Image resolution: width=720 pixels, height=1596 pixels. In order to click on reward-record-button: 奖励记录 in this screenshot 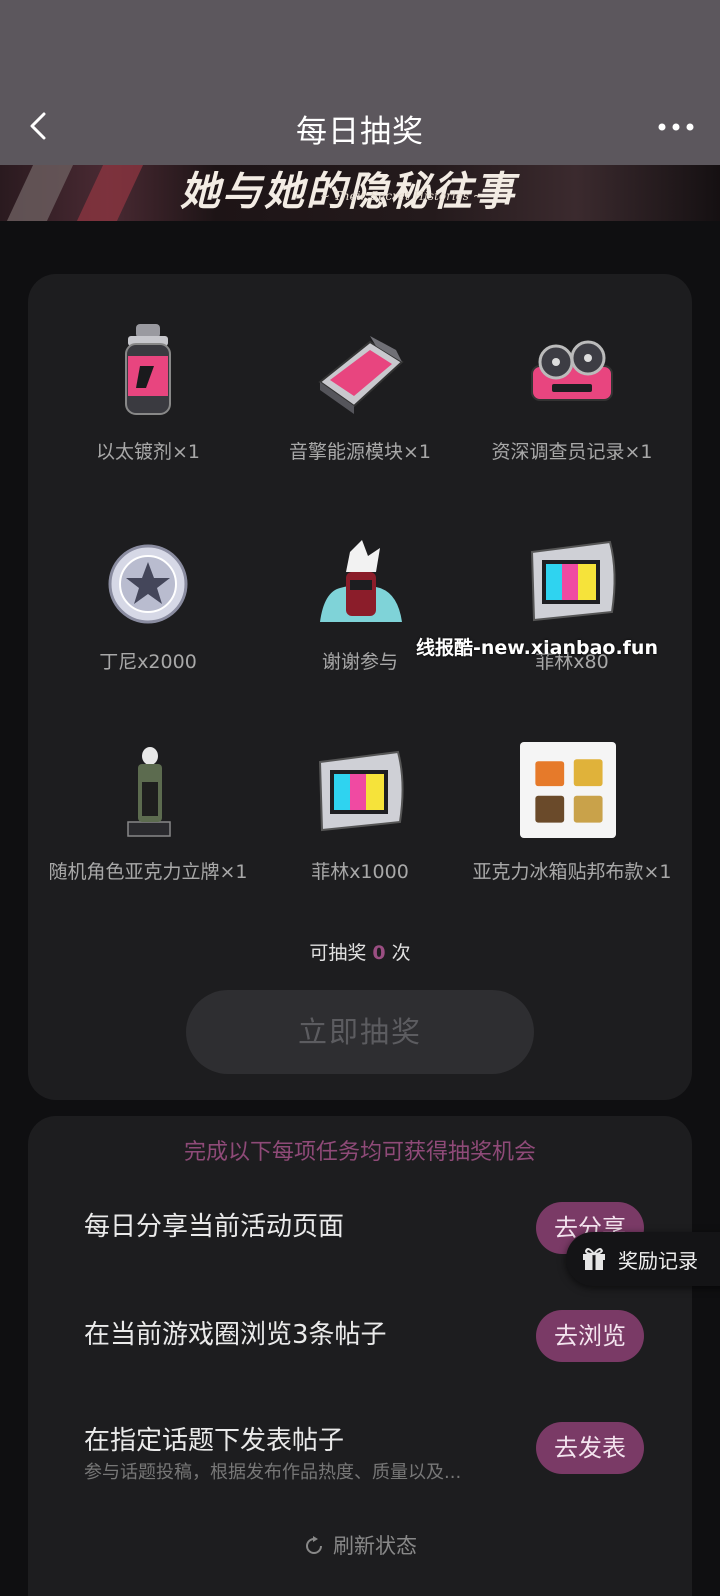, I will do `click(643, 1259)`.